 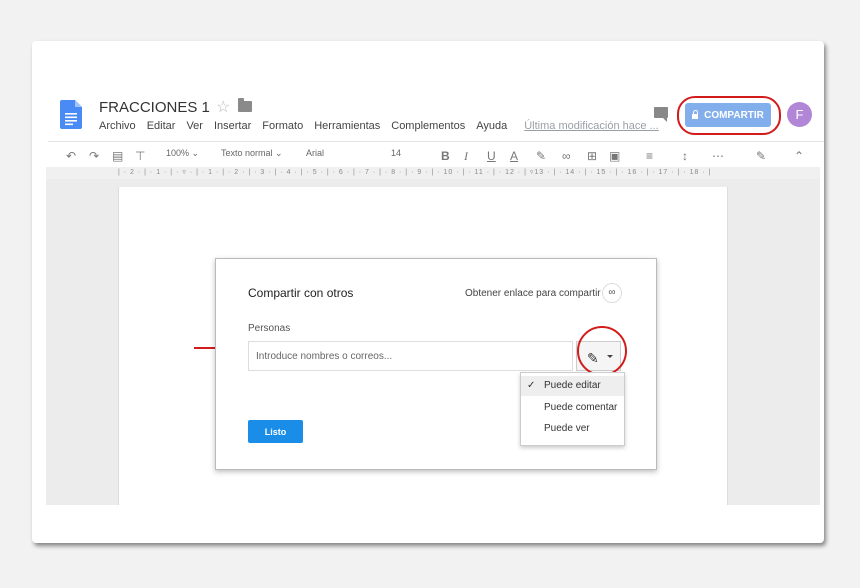 What do you see at coordinates (614, 156) in the screenshot?
I see `insert-image-icon: ▣` at bounding box center [614, 156].